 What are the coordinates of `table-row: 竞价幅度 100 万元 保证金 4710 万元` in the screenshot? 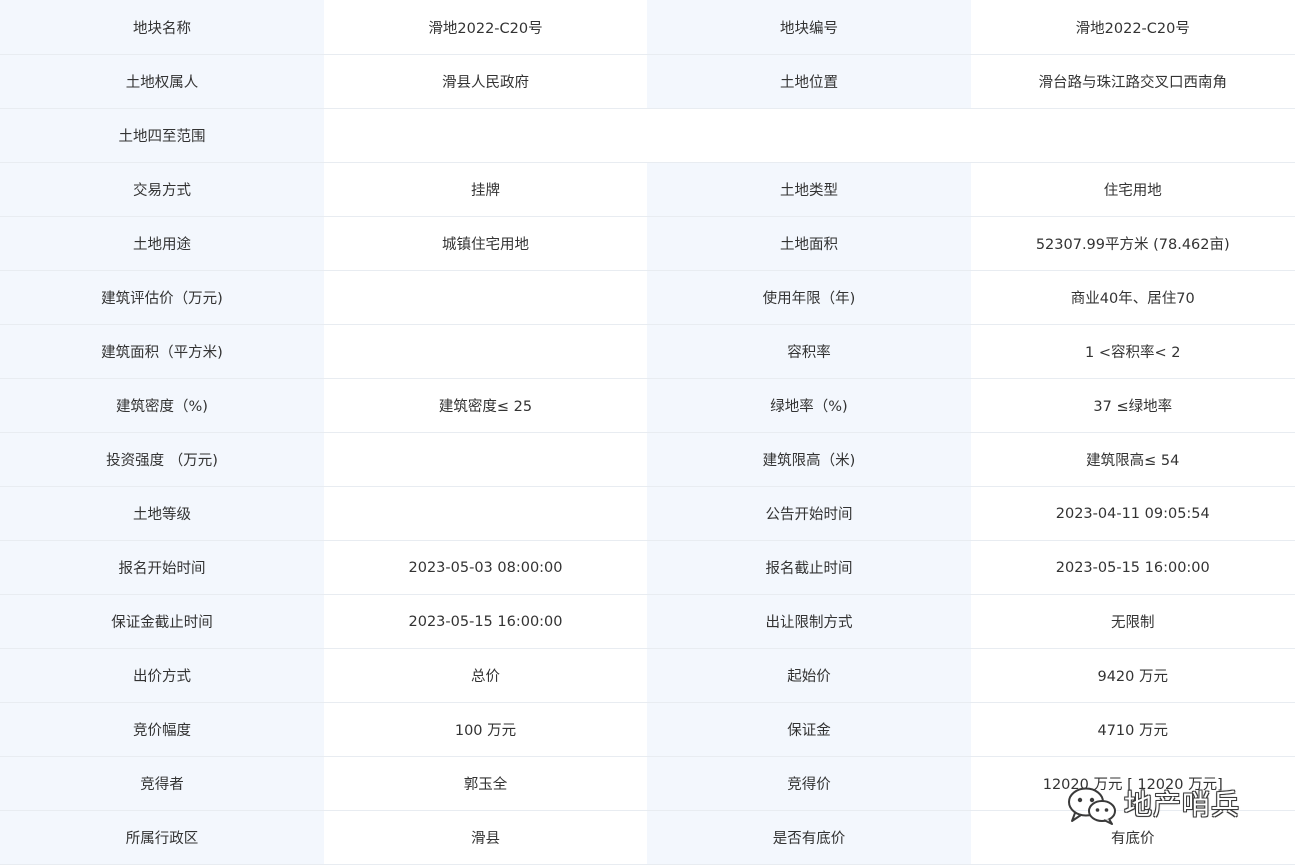 It's located at (647, 729).